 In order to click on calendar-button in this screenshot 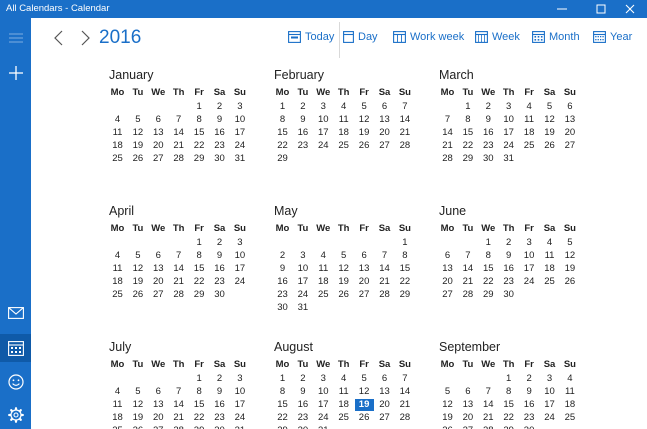, I will do `click(15, 348)`.